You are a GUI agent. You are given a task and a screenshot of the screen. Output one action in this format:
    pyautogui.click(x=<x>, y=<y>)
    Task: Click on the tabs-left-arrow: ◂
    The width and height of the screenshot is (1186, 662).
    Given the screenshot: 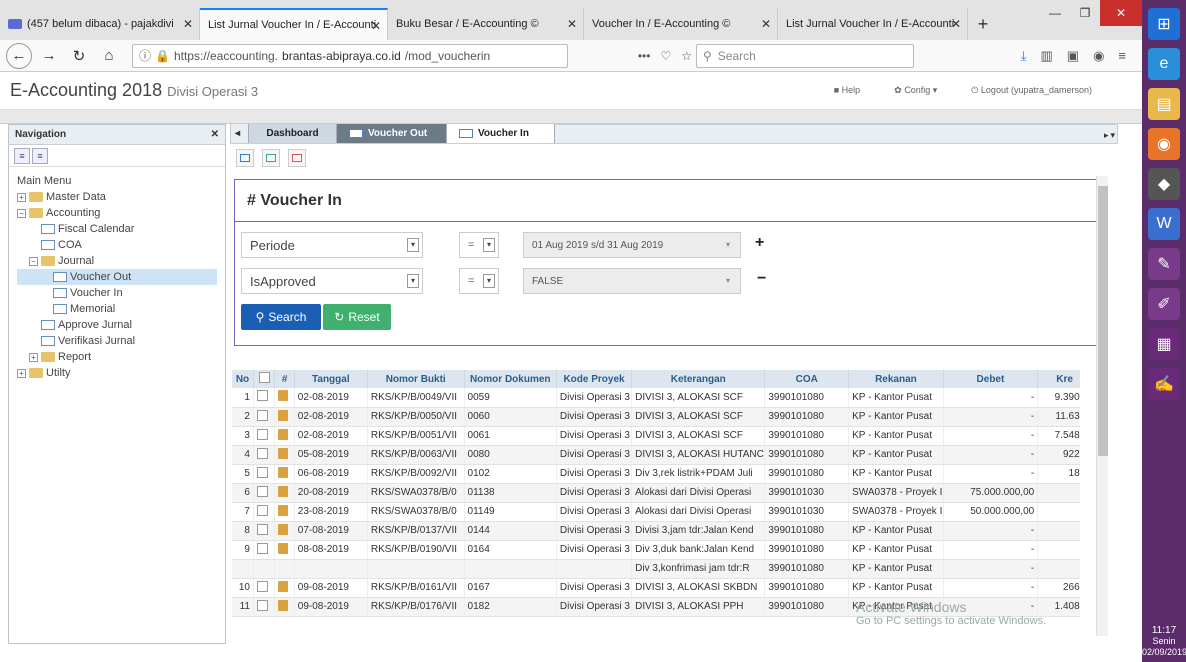 What is the action you would take?
    pyautogui.click(x=240, y=133)
    